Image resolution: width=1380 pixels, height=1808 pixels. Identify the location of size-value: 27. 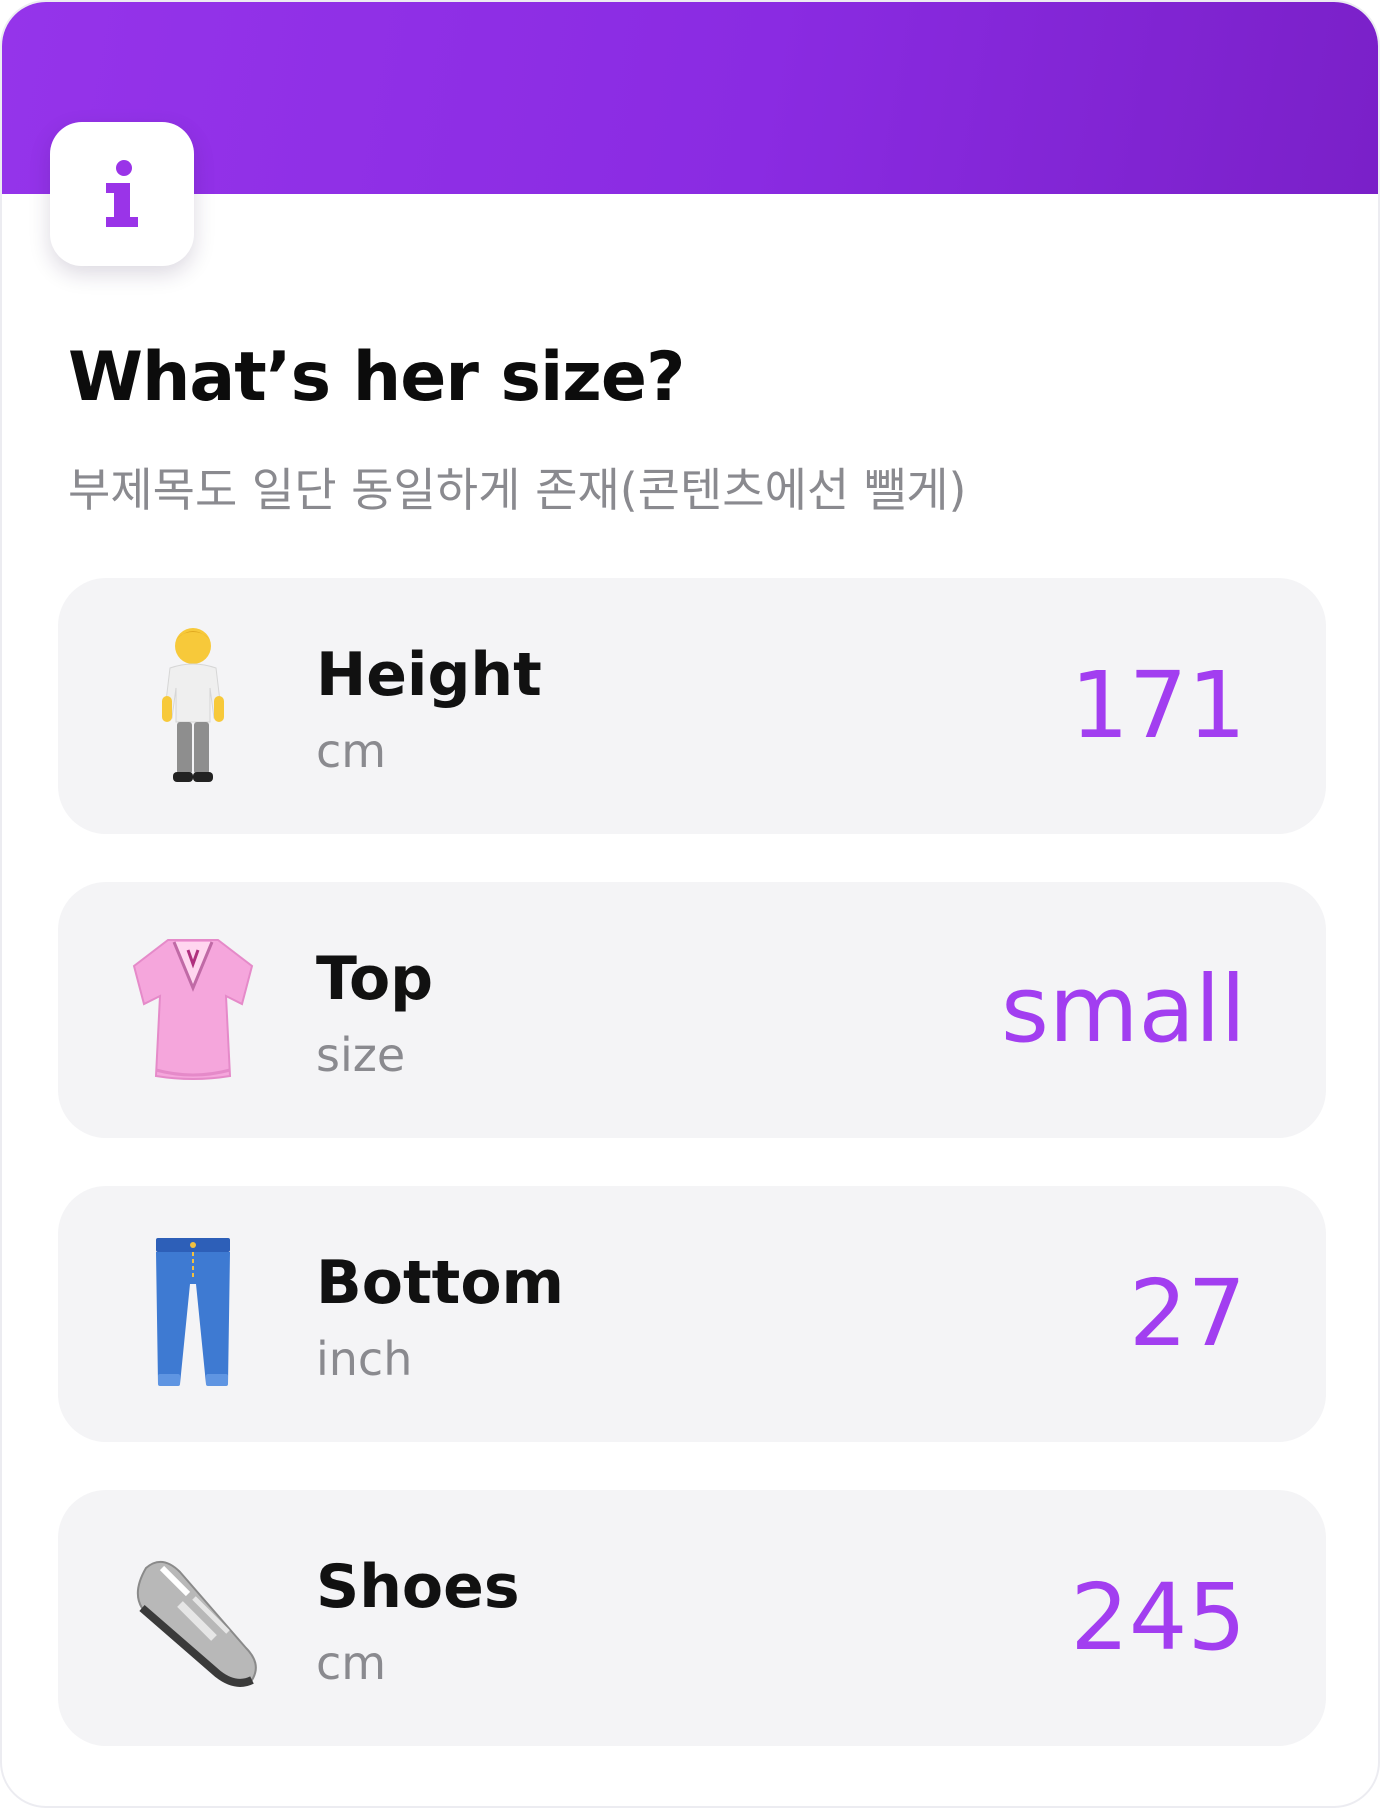
(1187, 1313).